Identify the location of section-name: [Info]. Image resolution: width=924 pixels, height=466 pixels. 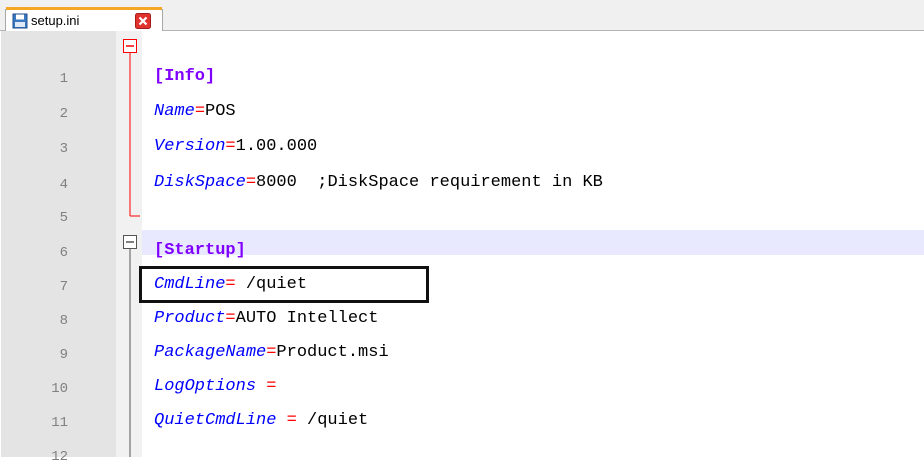
(185, 76).